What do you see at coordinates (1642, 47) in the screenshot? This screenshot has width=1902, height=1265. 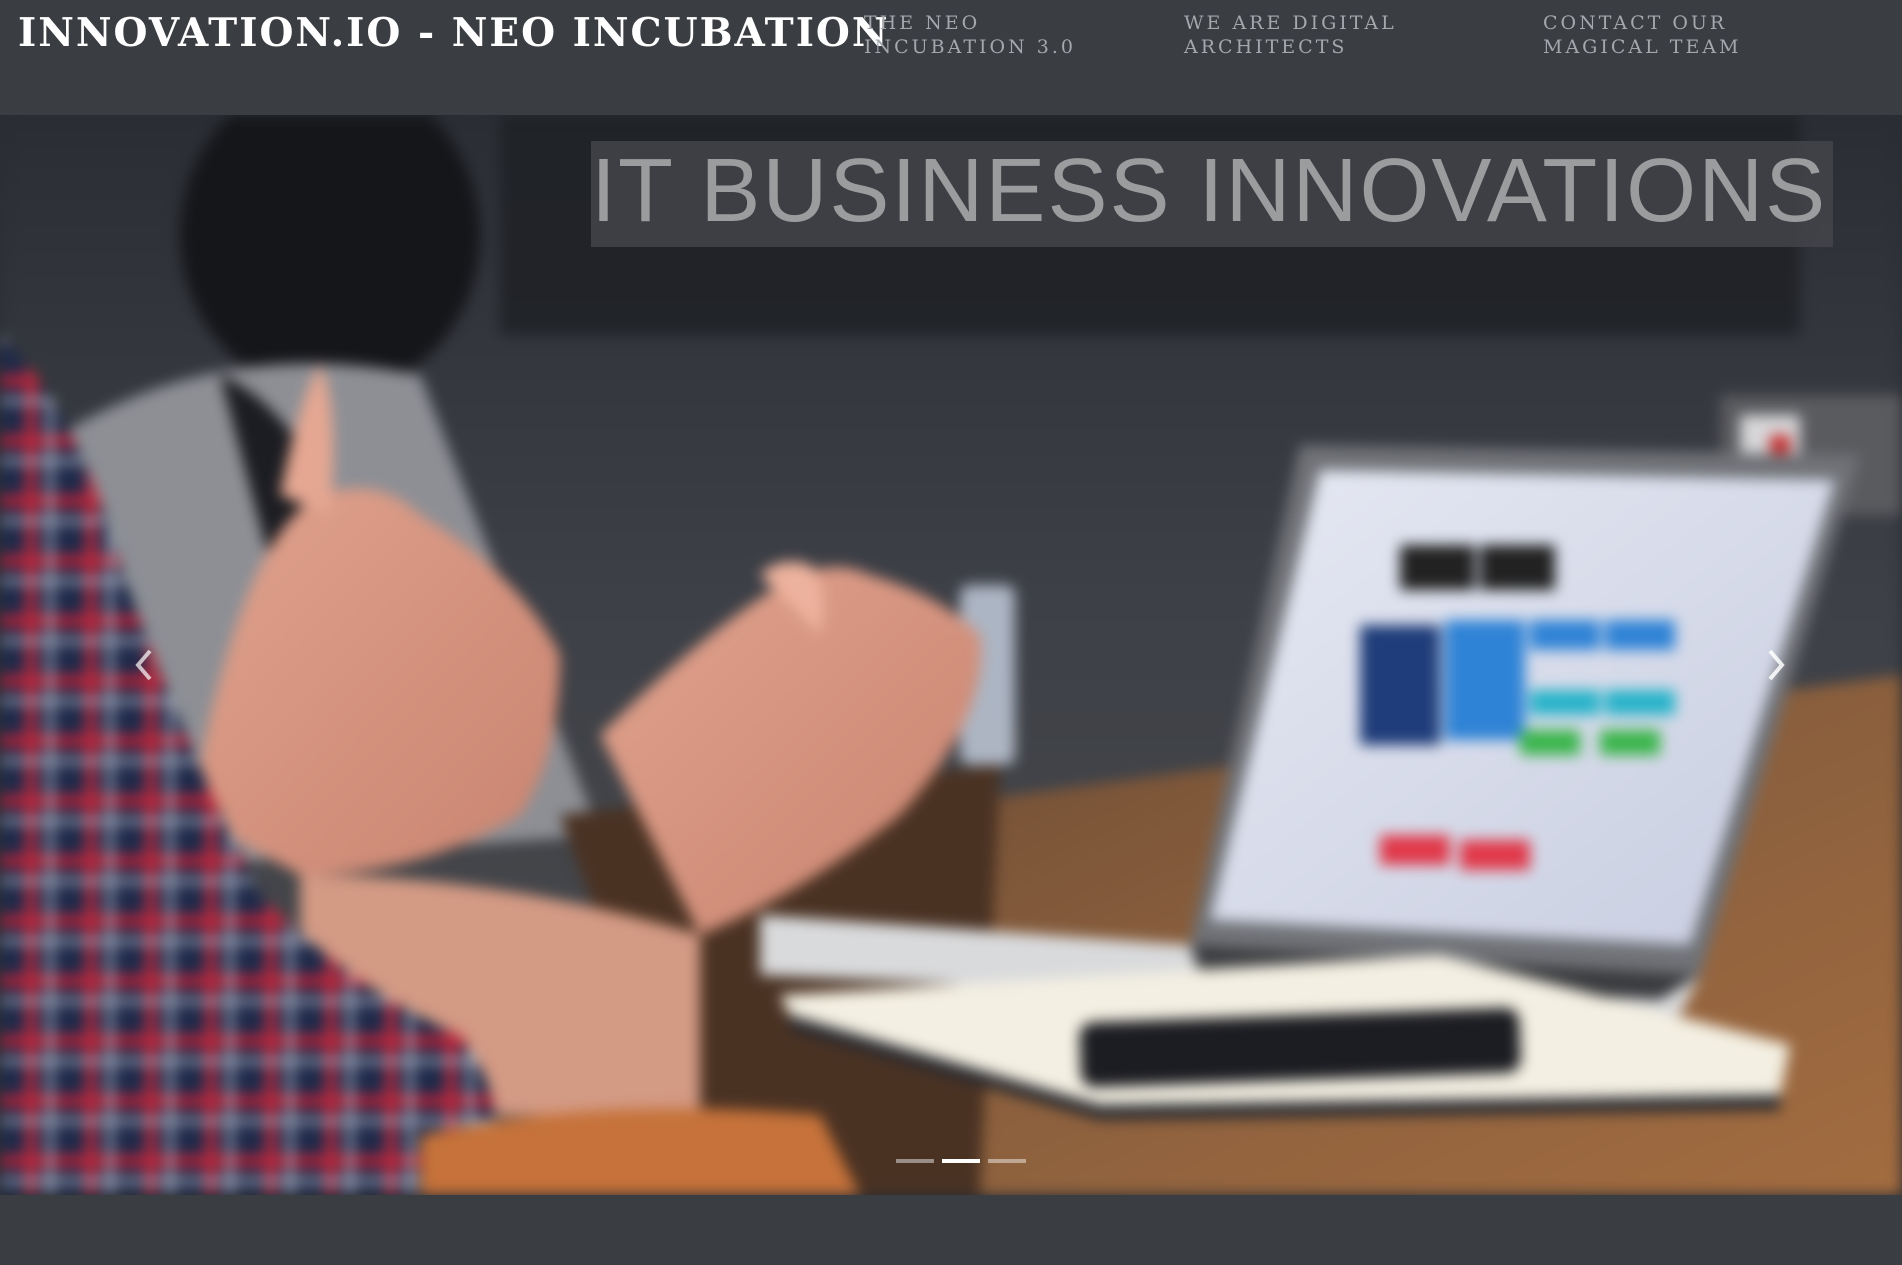 I see `nav-link-line: MAGICAL TEAM` at bounding box center [1642, 47].